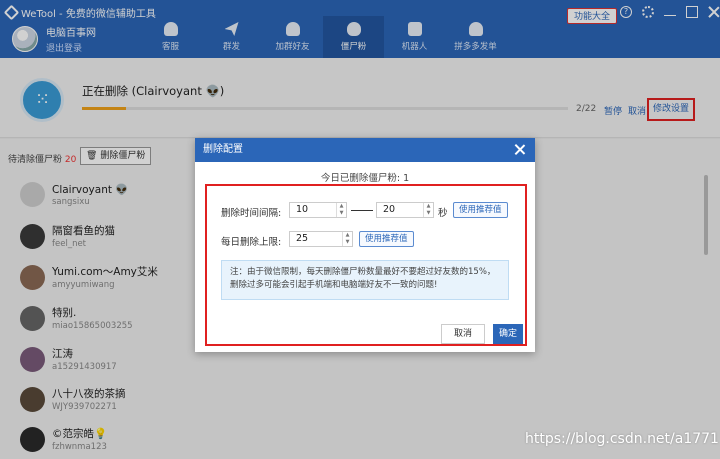 This screenshot has height=459, width=720. Describe the element at coordinates (251, 213) in the screenshot. I see `interval-label: 删除时间间隔:` at that location.